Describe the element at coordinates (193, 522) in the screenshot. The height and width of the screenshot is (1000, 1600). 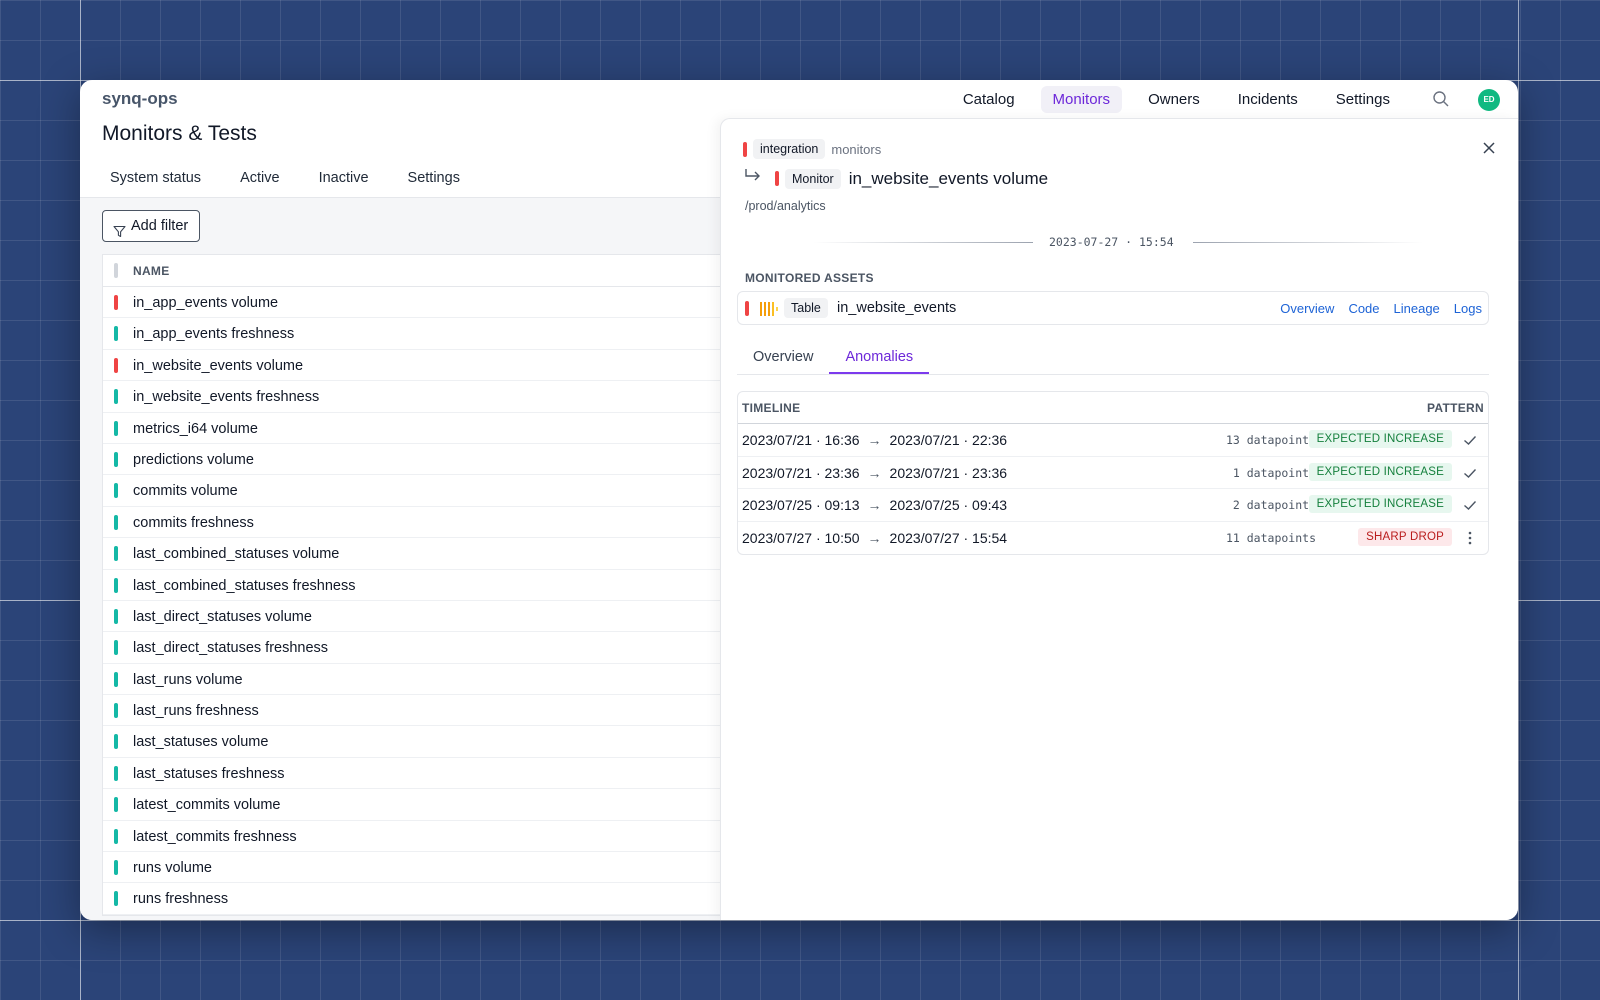
I see `monitor-name: commits freshness` at that location.